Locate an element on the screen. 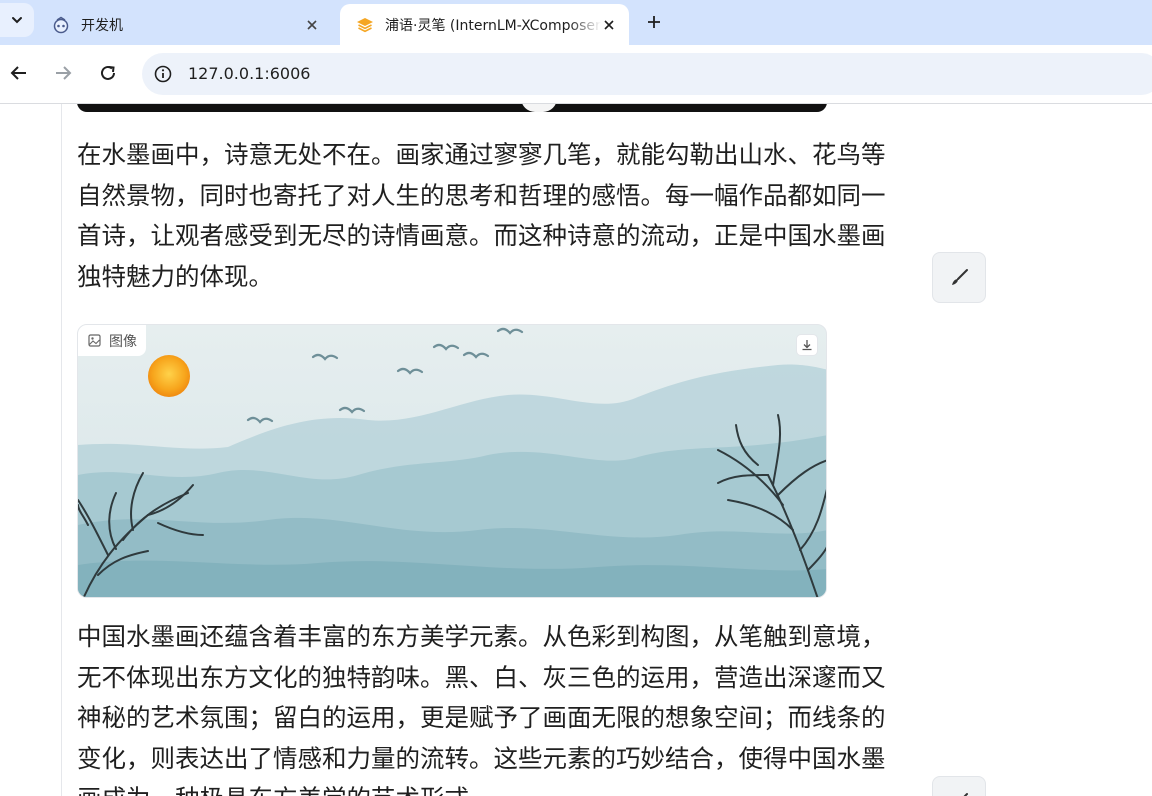  download-icon is located at coordinates (807, 345).